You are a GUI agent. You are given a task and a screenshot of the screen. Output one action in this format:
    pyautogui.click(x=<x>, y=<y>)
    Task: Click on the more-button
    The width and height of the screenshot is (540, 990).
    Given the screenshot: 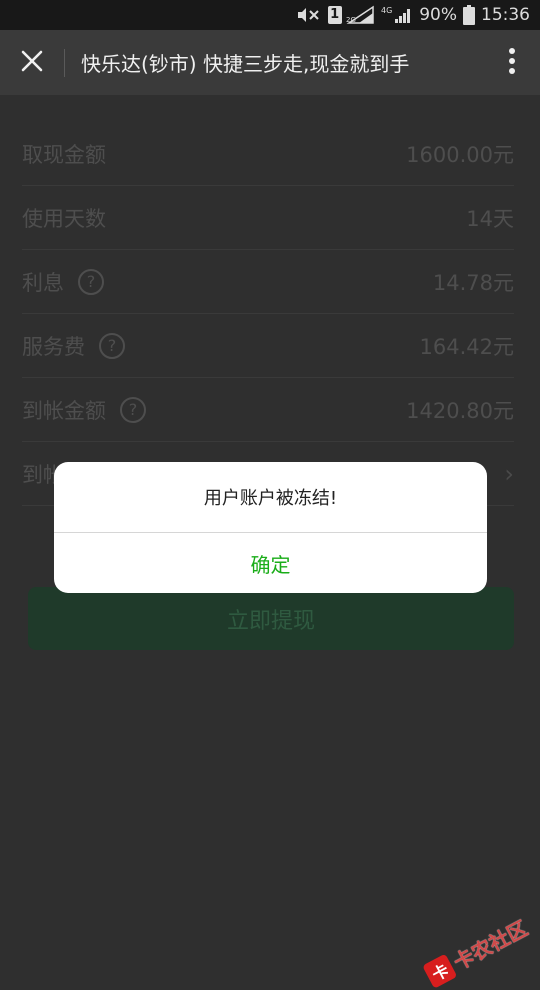 What is the action you would take?
    pyautogui.click(x=512, y=62)
    